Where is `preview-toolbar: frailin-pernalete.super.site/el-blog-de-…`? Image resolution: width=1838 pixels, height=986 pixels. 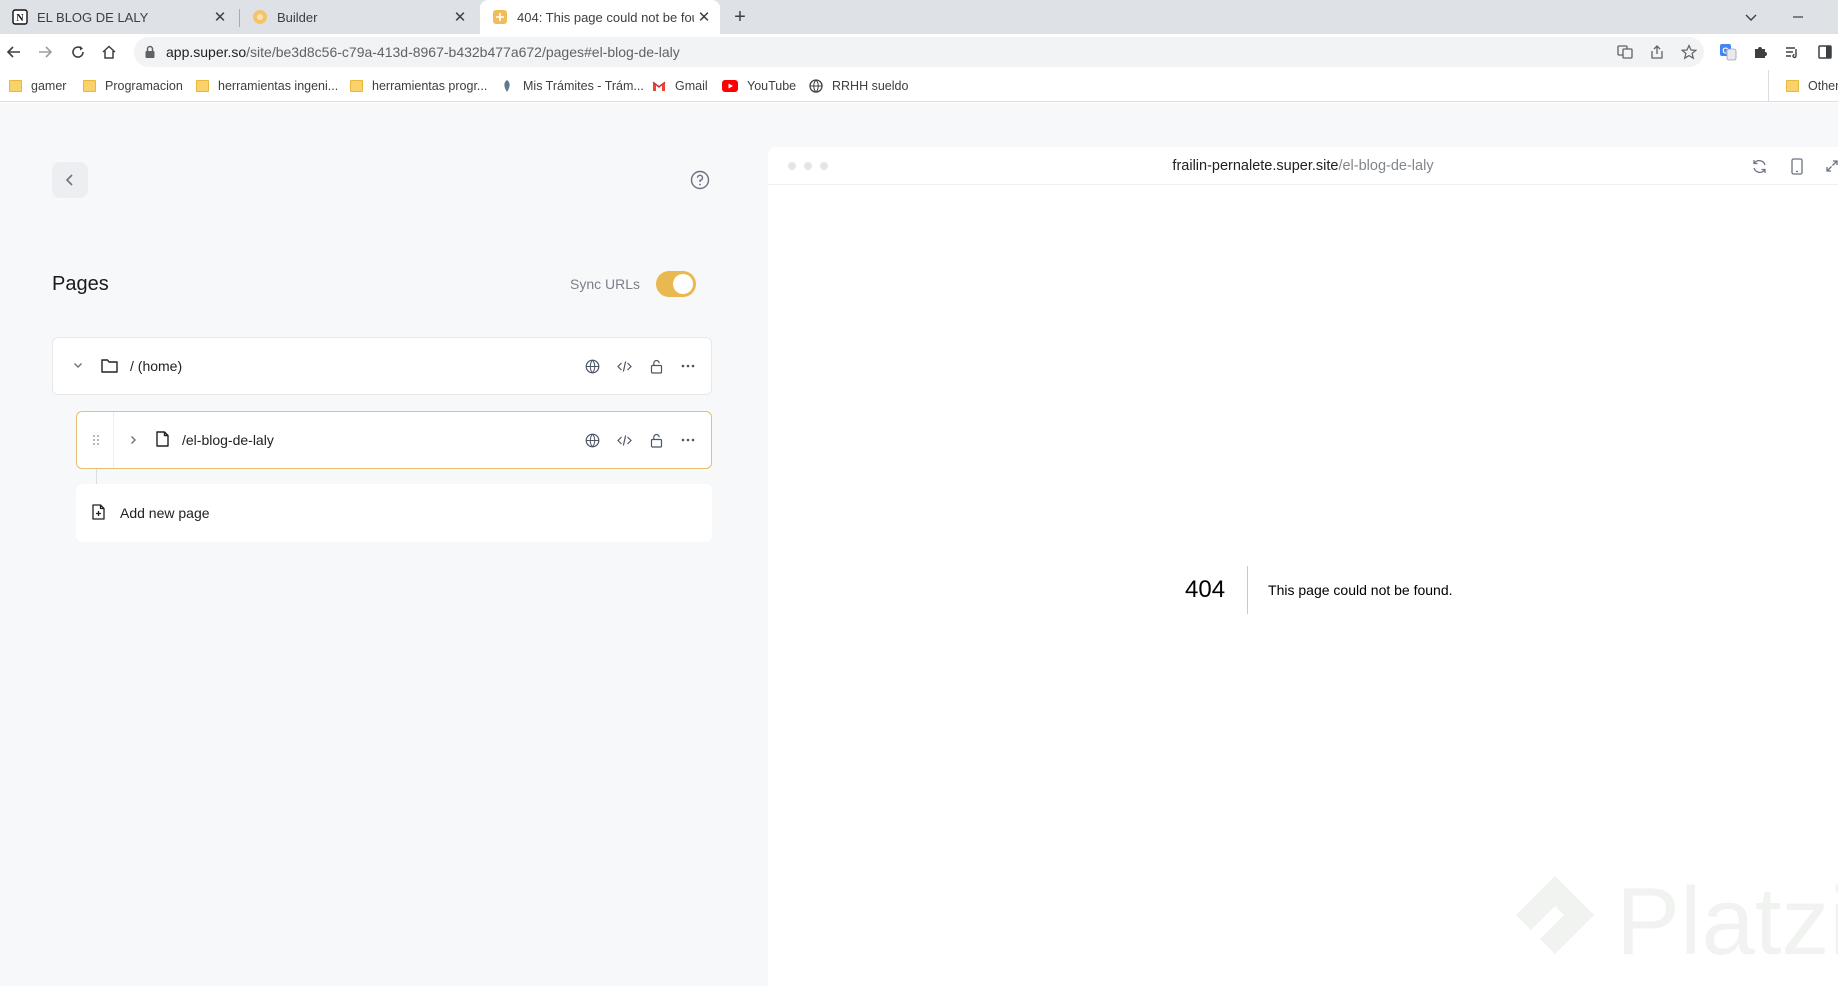
preview-toolbar: frailin-pernalete.super.site/el-blog-de-… is located at coordinates (1303, 166).